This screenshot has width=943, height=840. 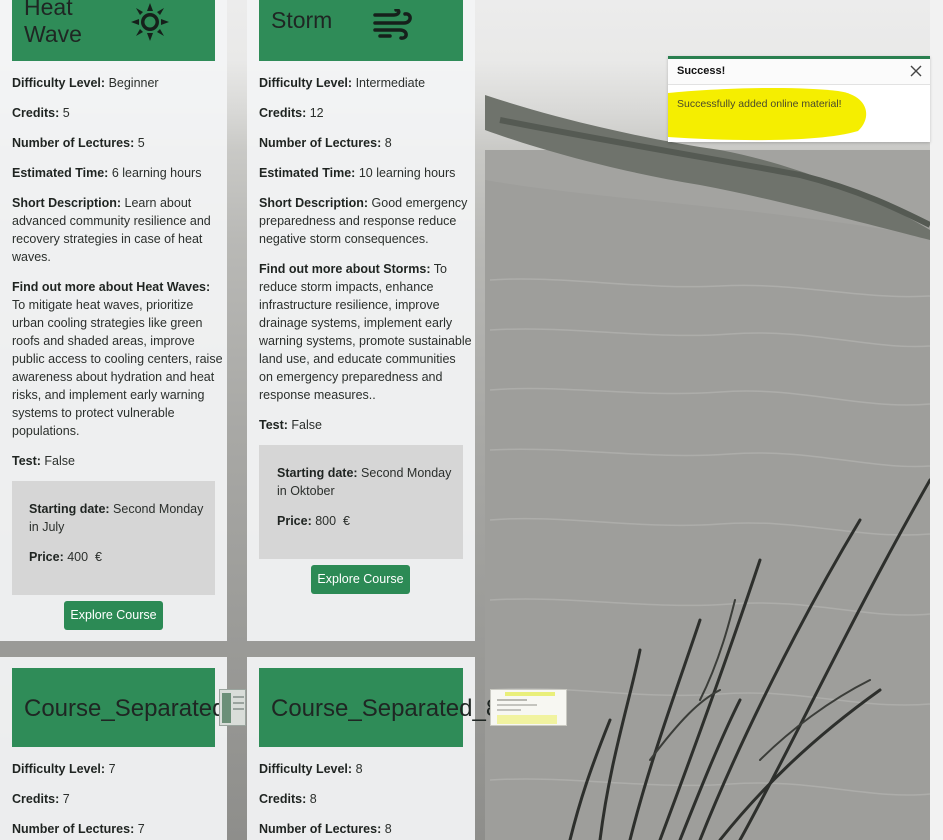 I want to click on credits-field: Credits: 12, so click(x=291, y=113).